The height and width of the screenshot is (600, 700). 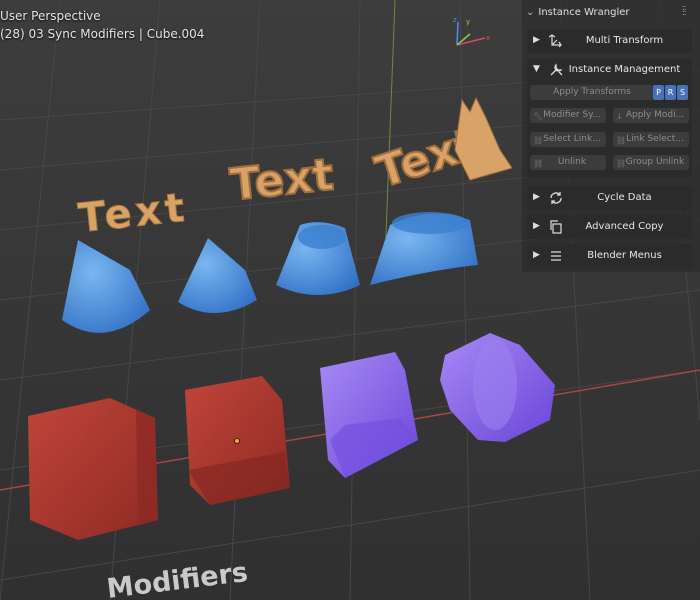 I want to click on arrow-down-icon: ↓, so click(x=619, y=116).